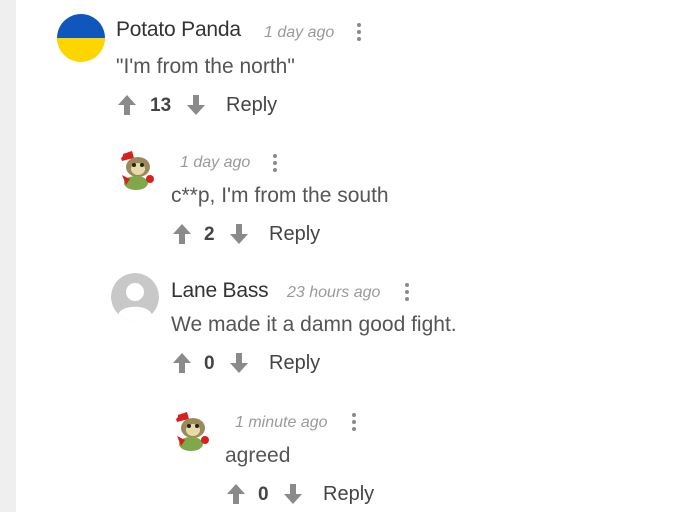 This screenshot has height=512, width=700. Describe the element at coordinates (263, 494) in the screenshot. I see `vote-score: 0` at that location.